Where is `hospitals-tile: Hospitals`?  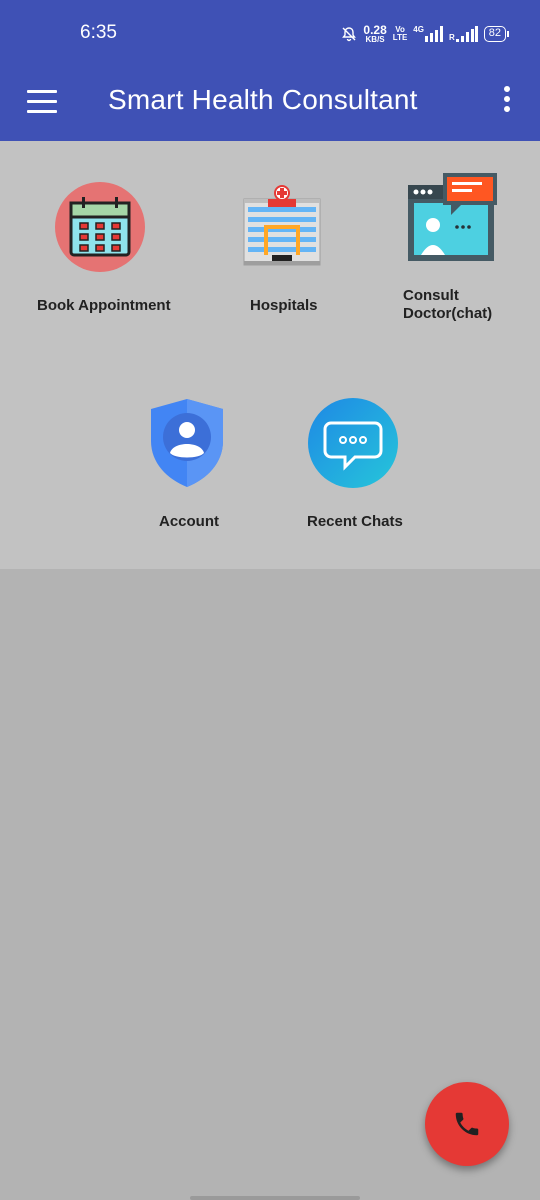
hospitals-tile: Hospitals is located at coordinates (285, 249).